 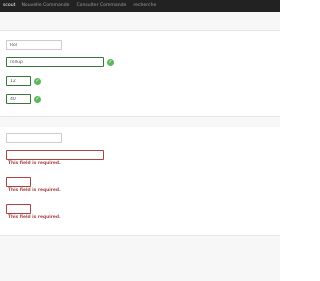 What do you see at coordinates (102, 6) in the screenshot?
I see `nav-item-consulter-commande: Consulter Commande` at bounding box center [102, 6].